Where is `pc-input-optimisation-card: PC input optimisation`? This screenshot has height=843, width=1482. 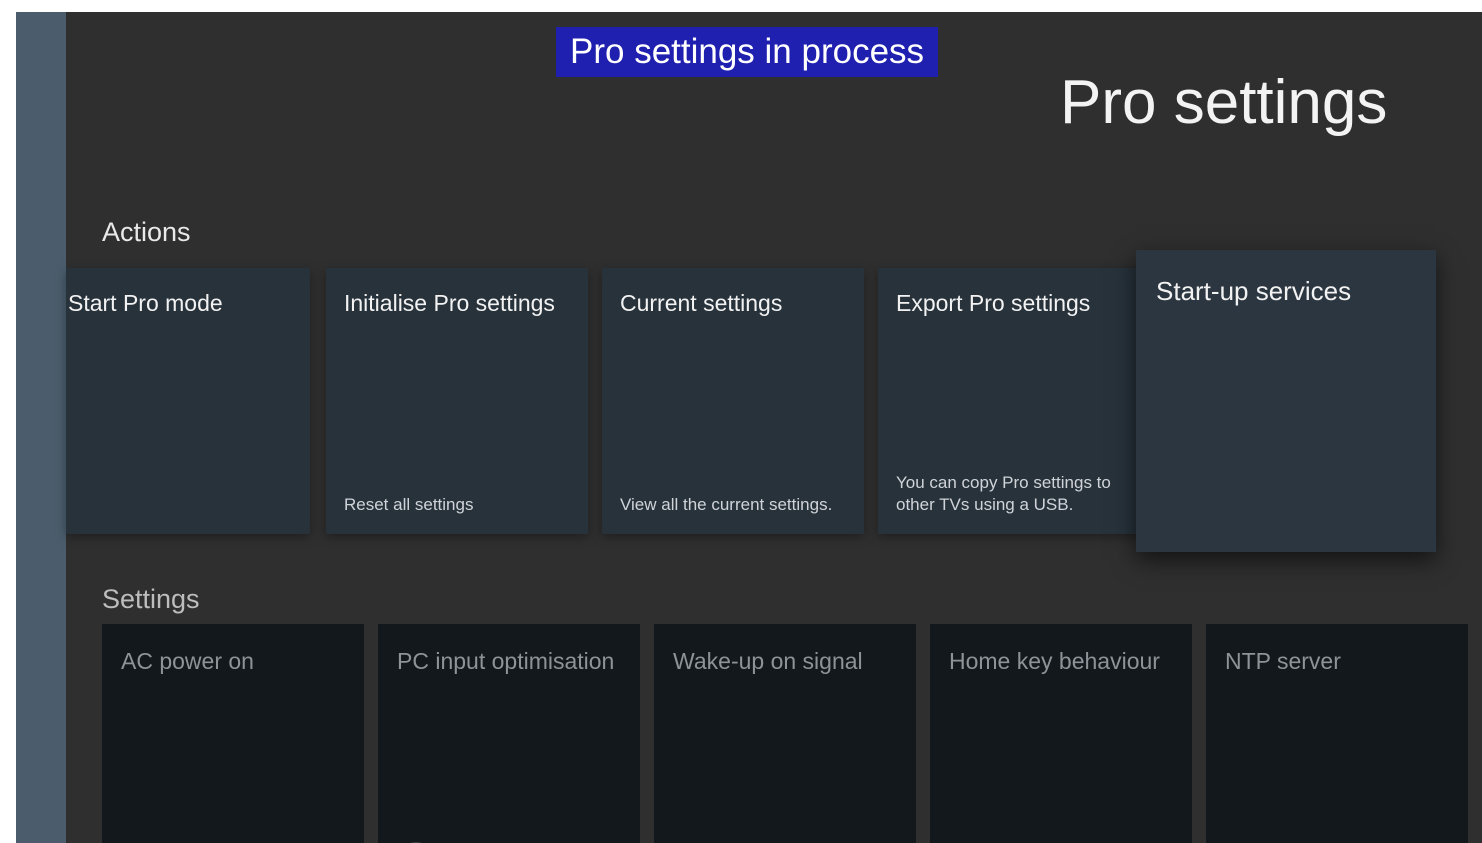 pc-input-optimisation-card: PC input optimisation is located at coordinates (509, 733).